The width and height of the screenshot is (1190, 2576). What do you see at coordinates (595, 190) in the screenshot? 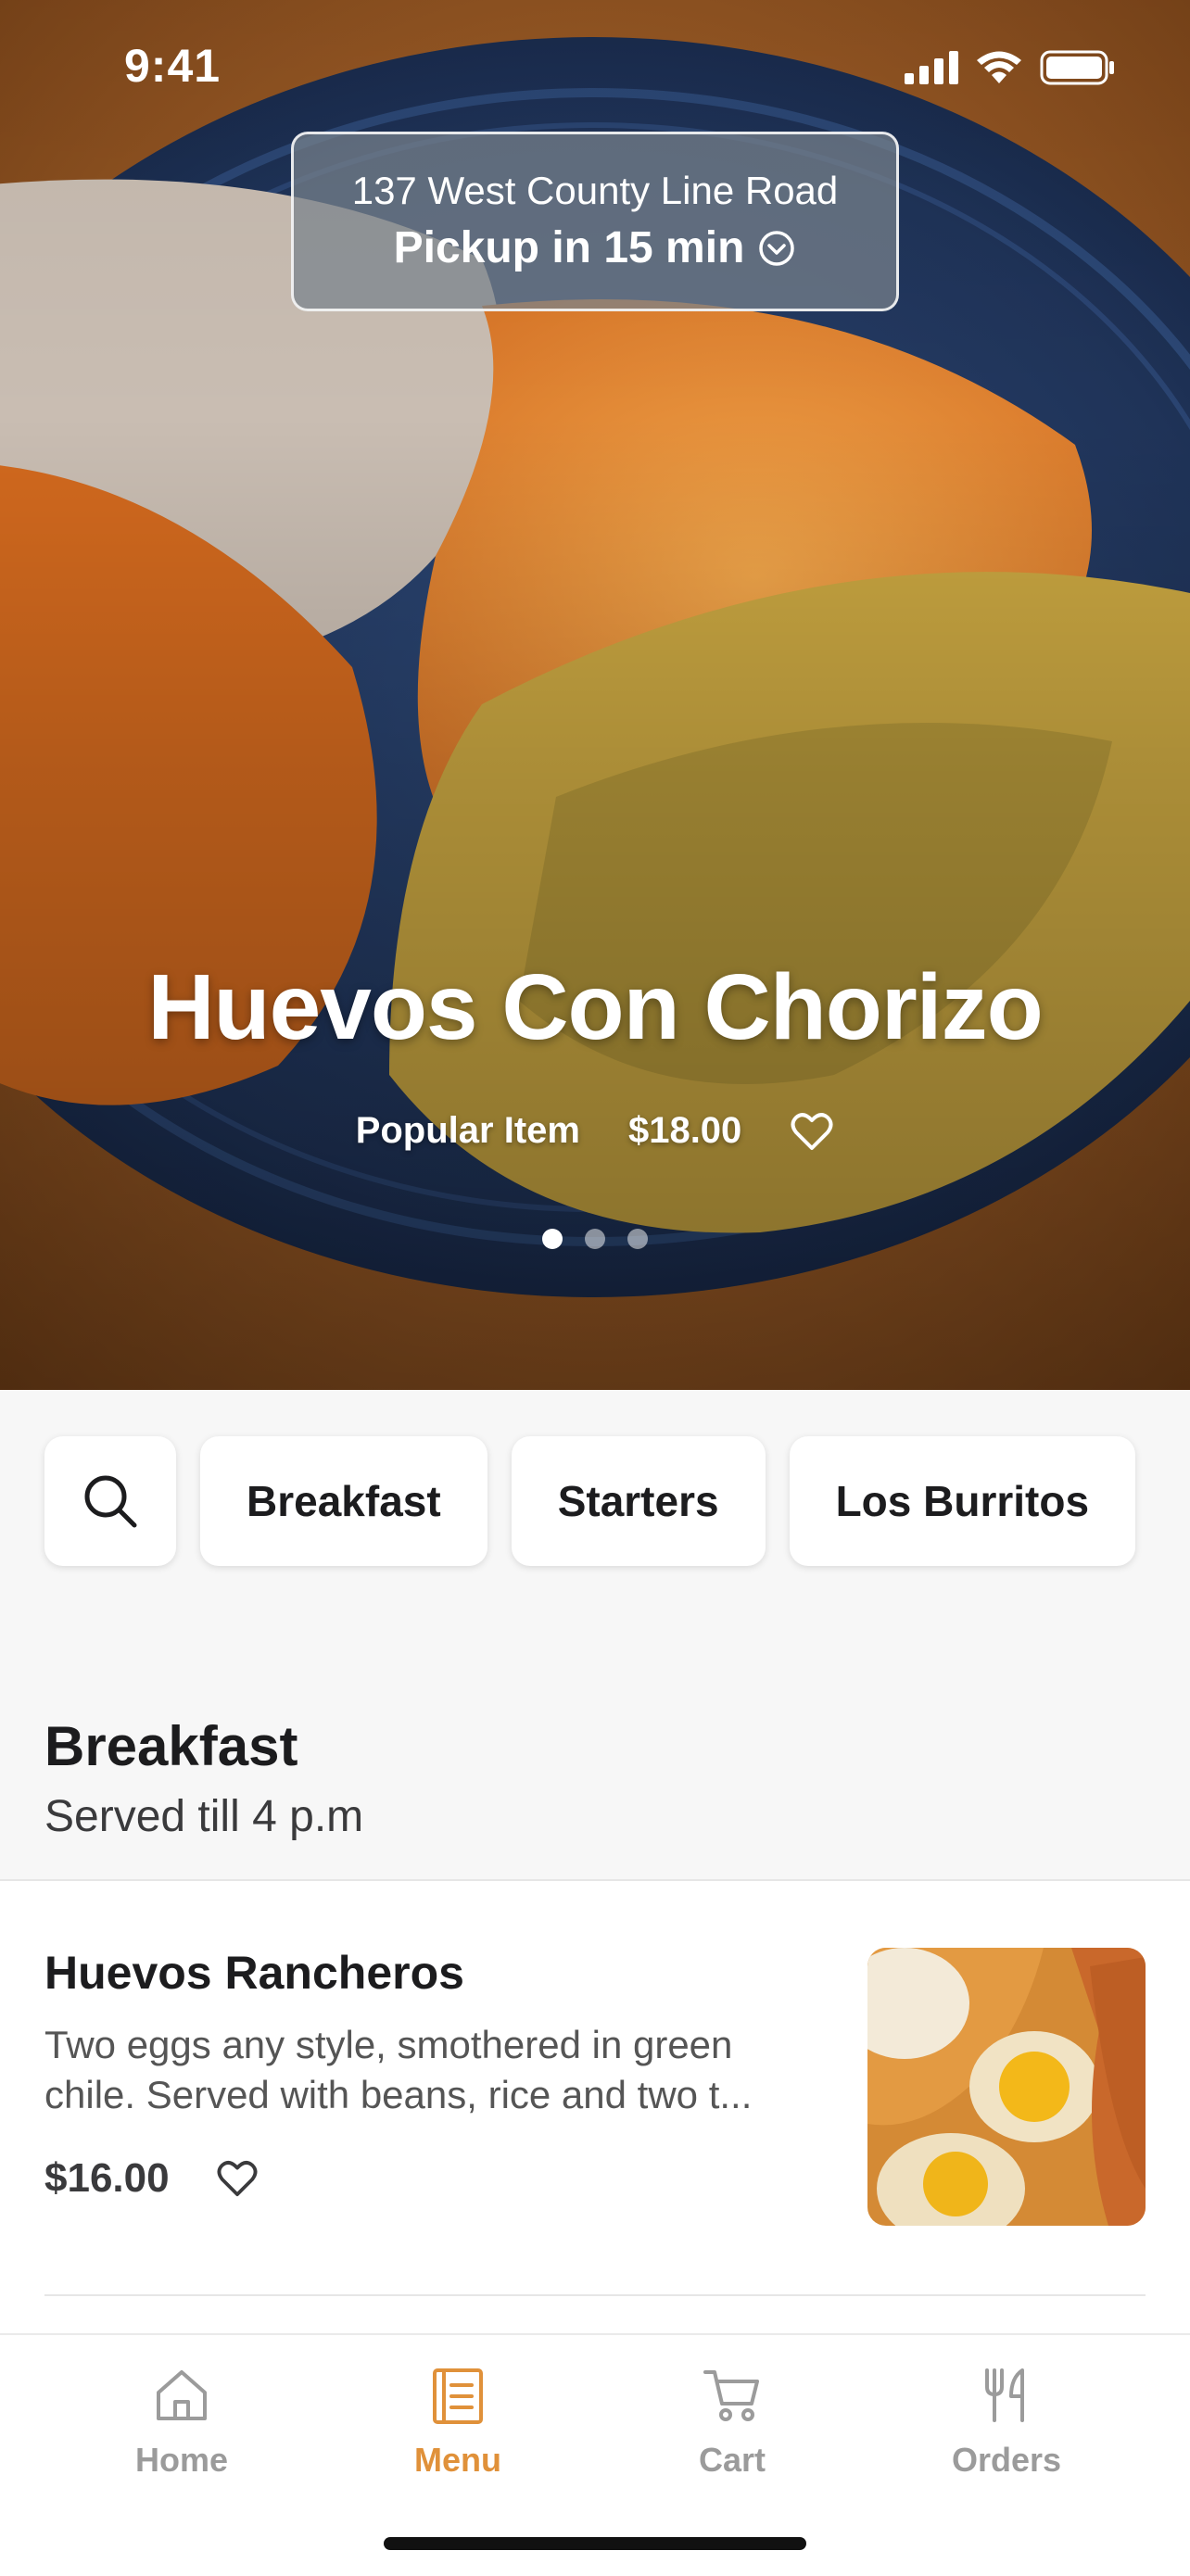
I see `location-address: 137 West County Line Road` at bounding box center [595, 190].